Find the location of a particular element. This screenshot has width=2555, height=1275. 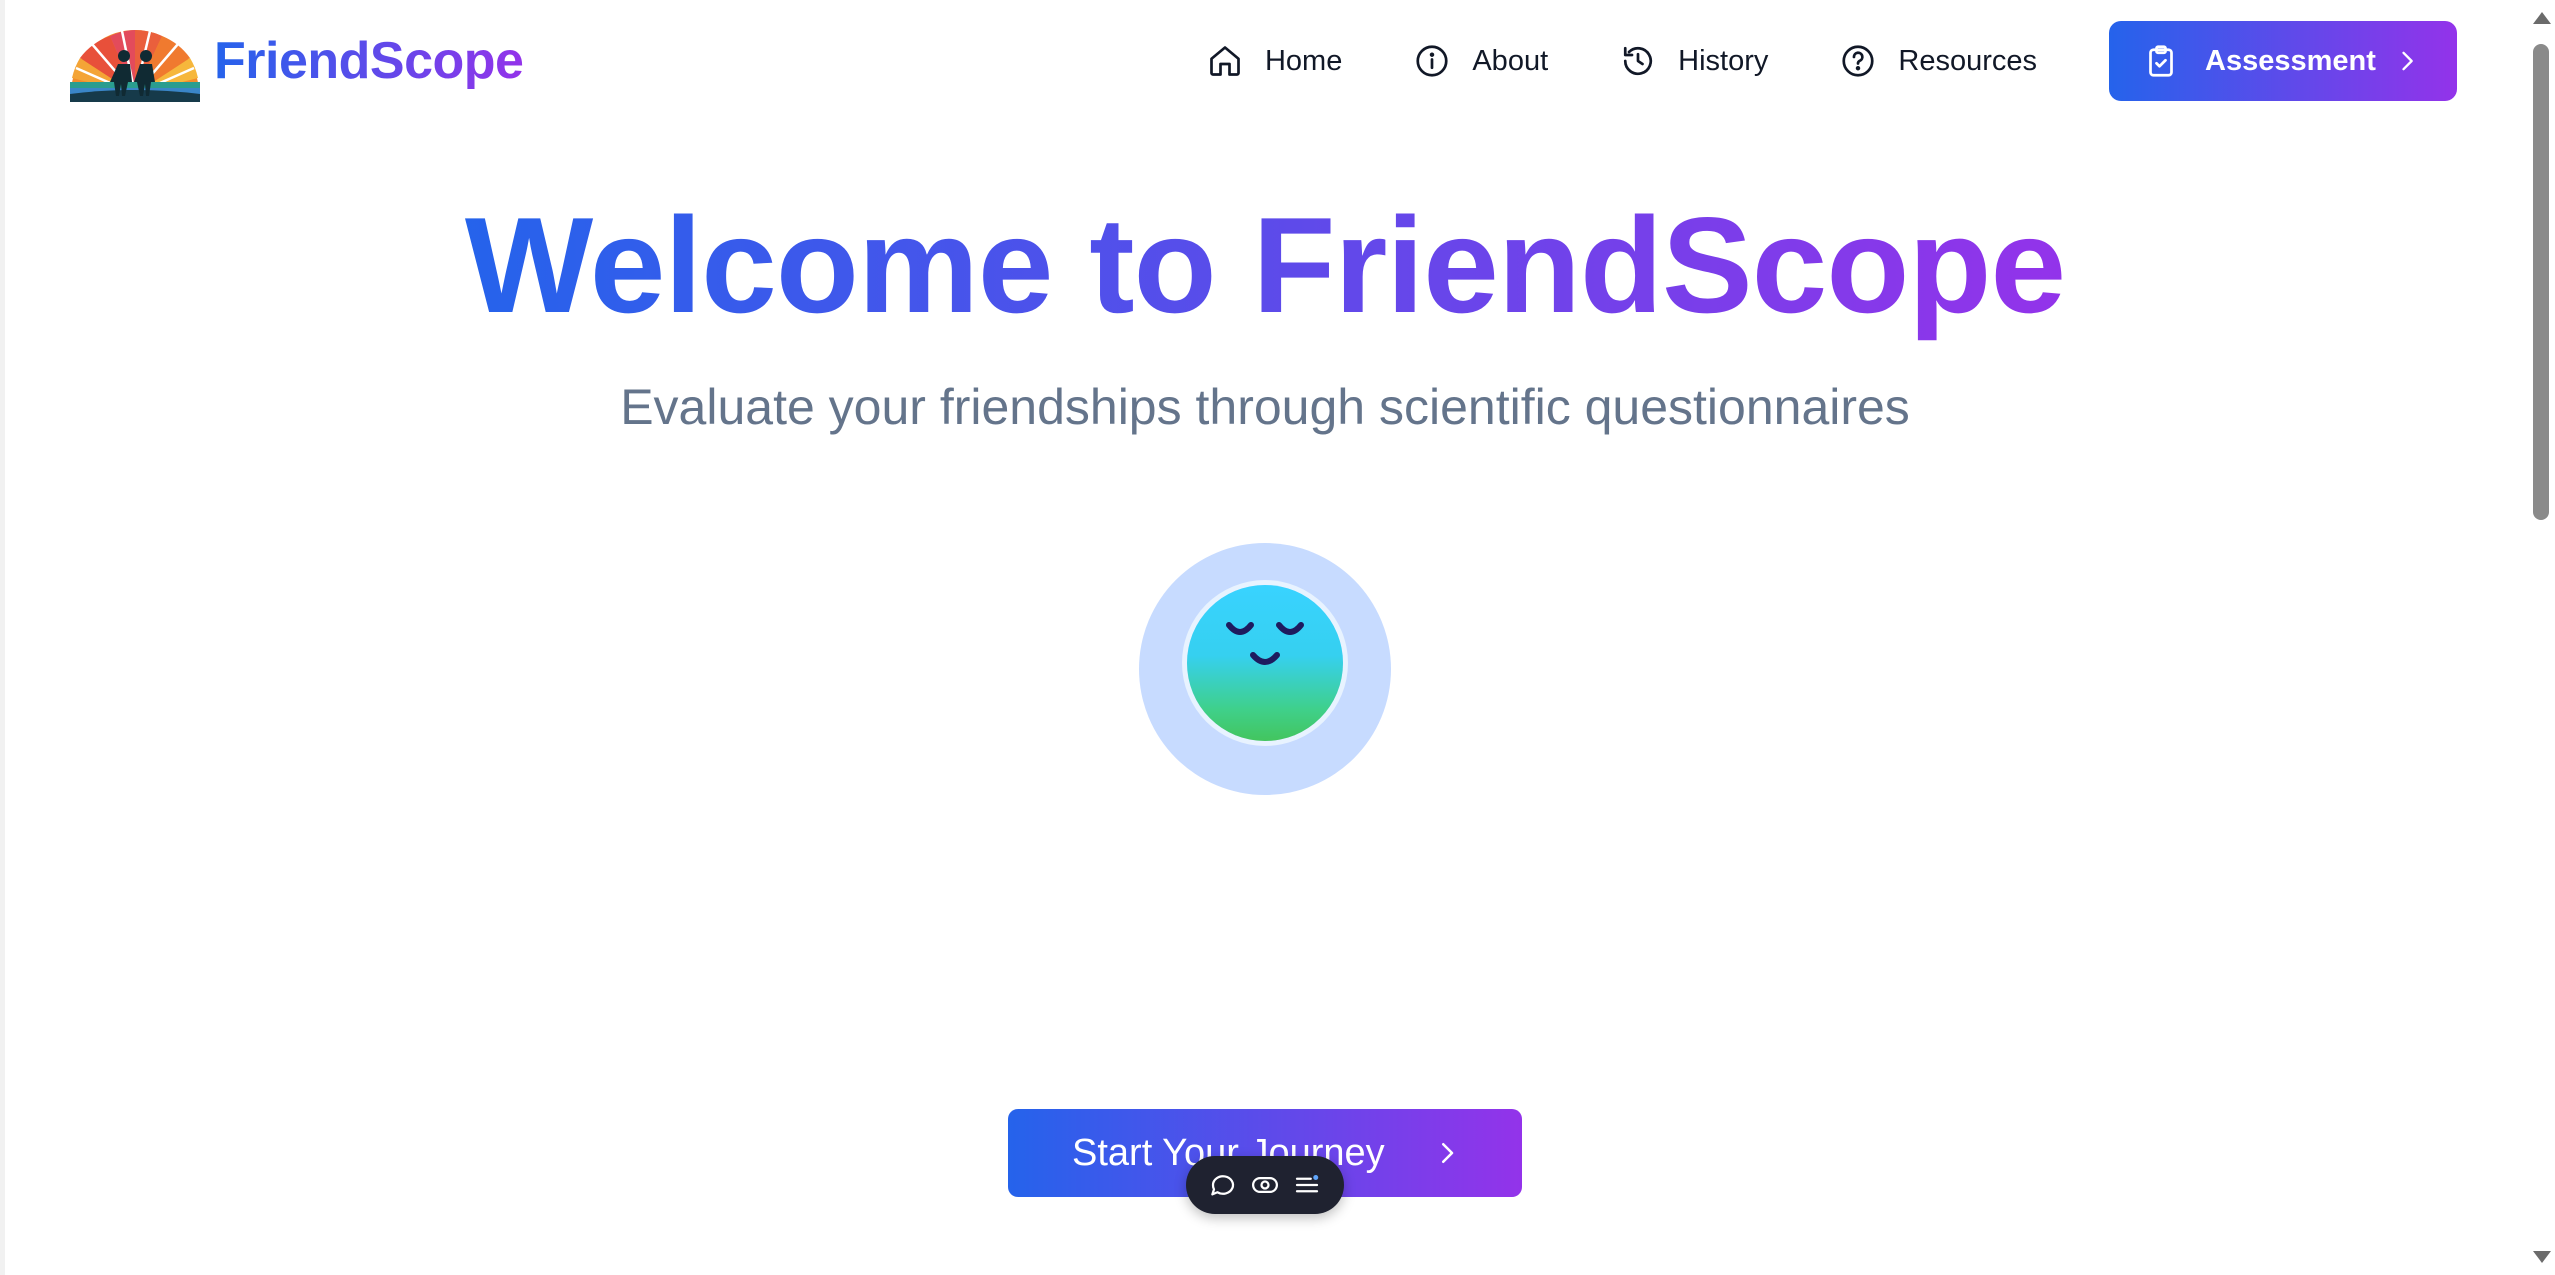

home-icon is located at coordinates (1225, 61).